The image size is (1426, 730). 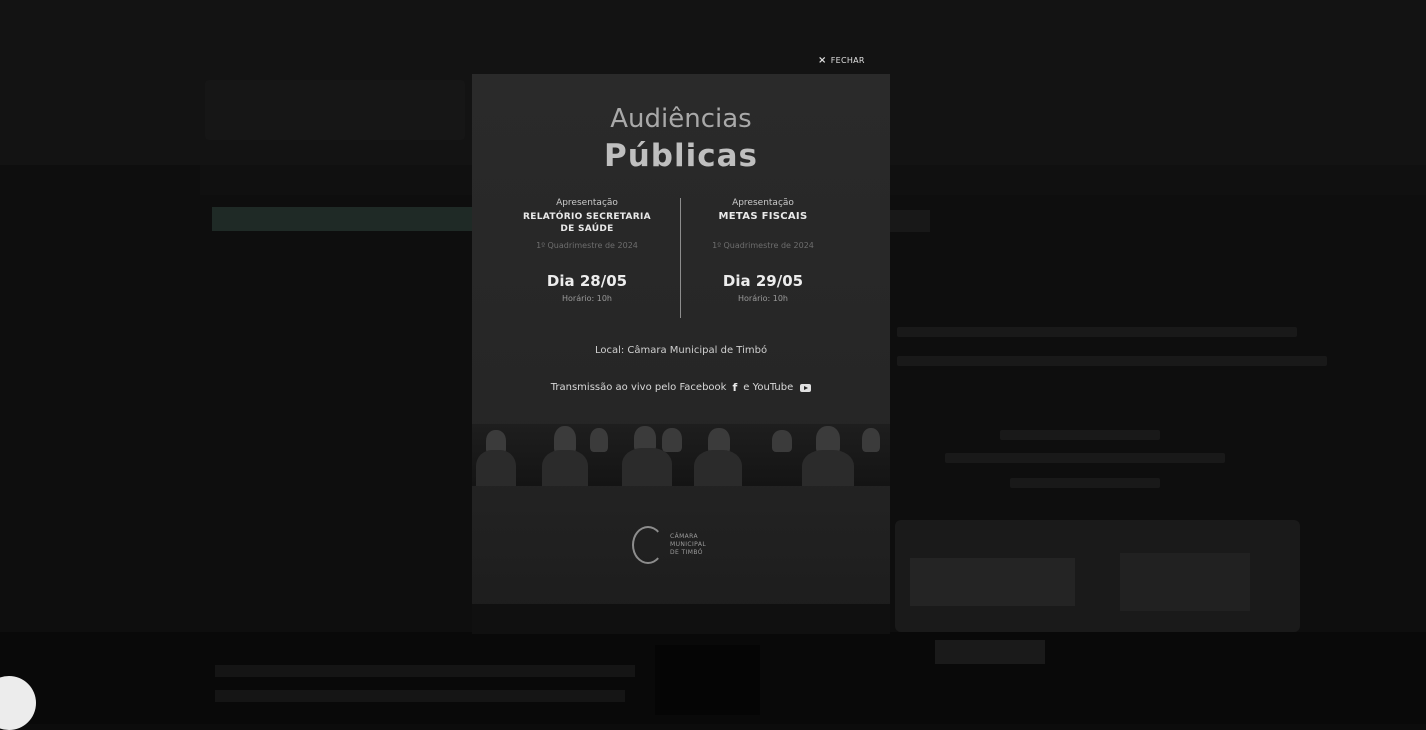 I want to click on audience-illustration, so click(x=681, y=455).